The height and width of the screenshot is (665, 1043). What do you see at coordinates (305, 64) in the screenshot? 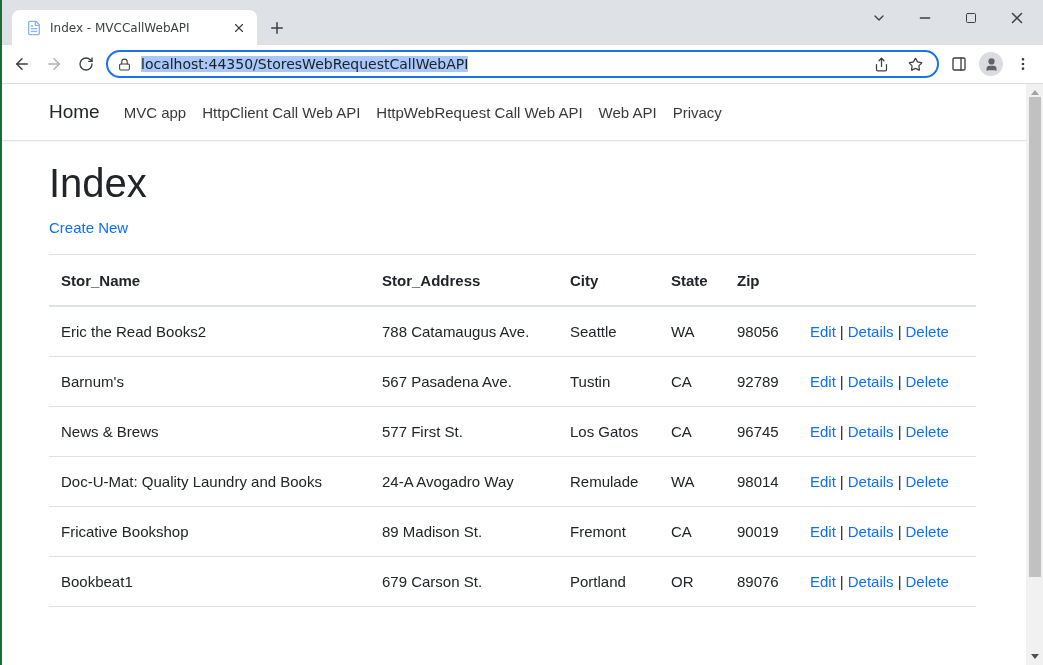
I see `url-text: localhost:44350/StoresWebRequestCallWebAPI` at bounding box center [305, 64].